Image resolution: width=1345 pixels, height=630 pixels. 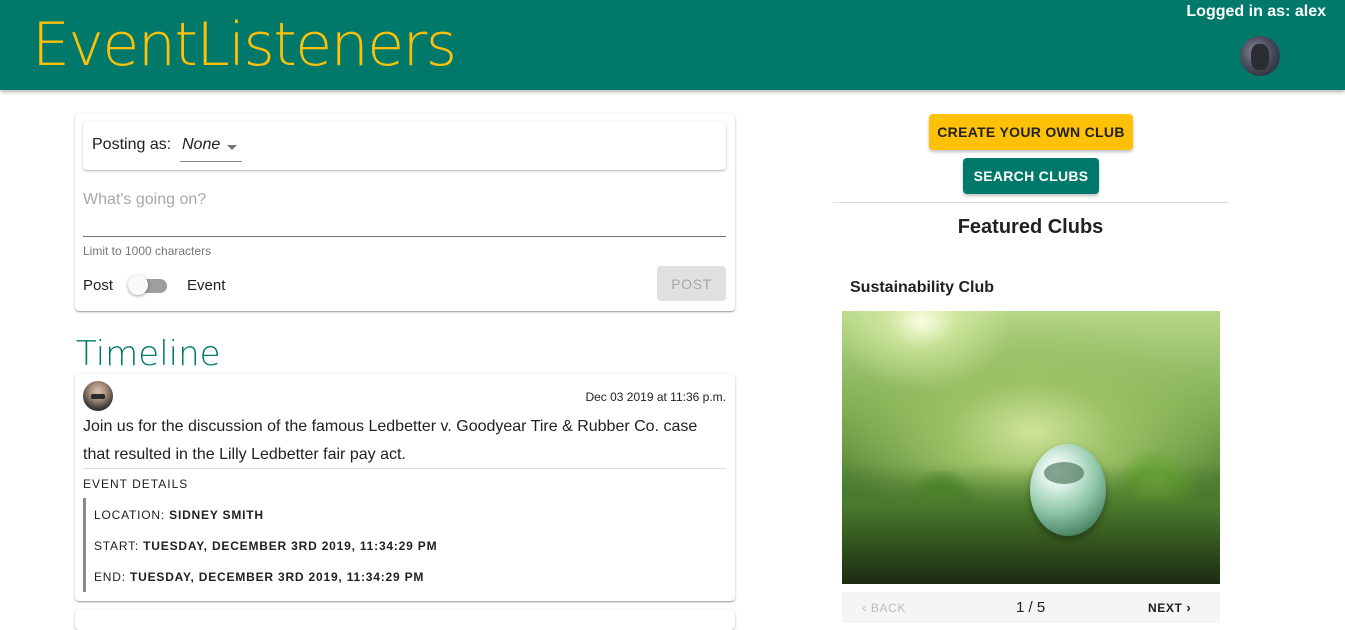 What do you see at coordinates (129, 515) in the screenshot?
I see `event-location-label: LOCATION:` at bounding box center [129, 515].